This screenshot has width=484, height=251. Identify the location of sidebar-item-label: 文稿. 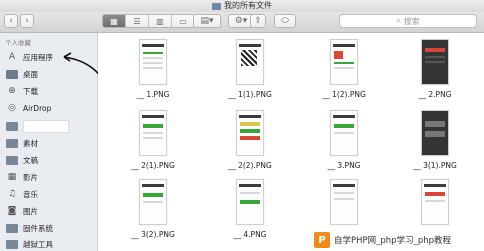
(30, 160).